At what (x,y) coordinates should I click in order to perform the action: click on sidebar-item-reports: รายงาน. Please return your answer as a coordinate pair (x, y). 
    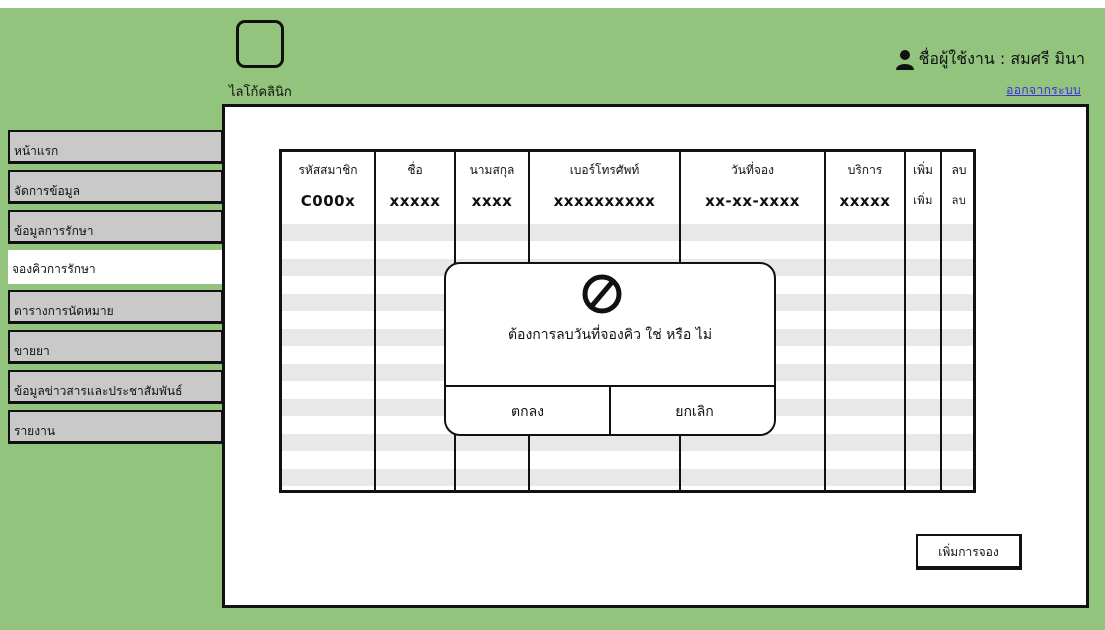
    Looking at the image, I should click on (116, 427).